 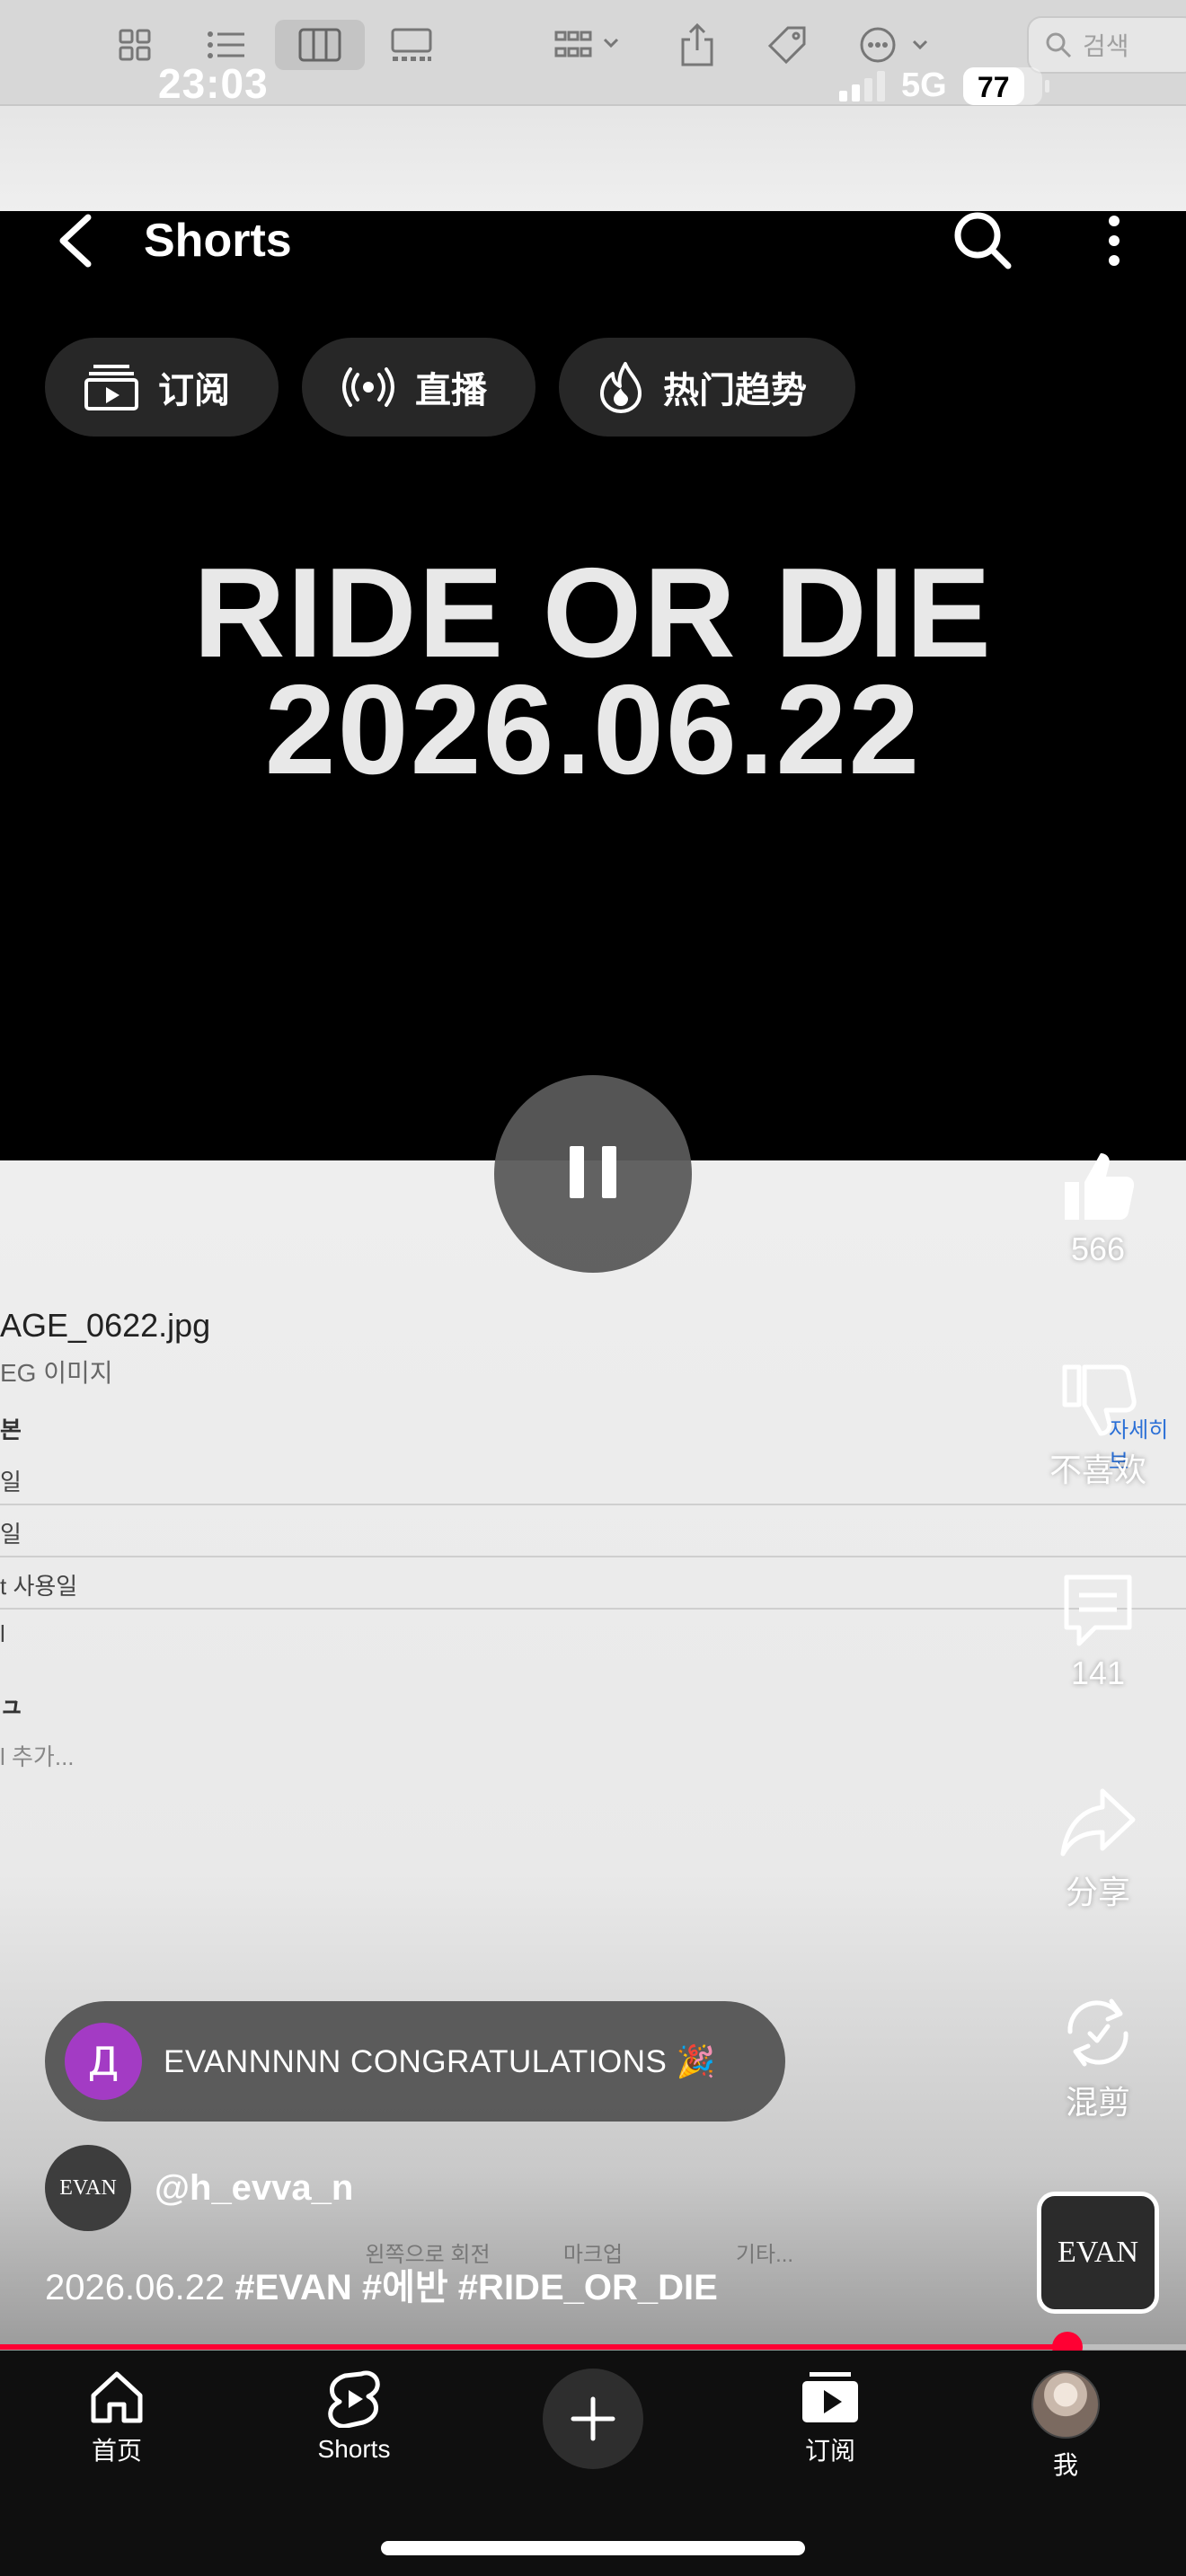 I want to click on video-progress-bar, so click(x=593, y=2347).